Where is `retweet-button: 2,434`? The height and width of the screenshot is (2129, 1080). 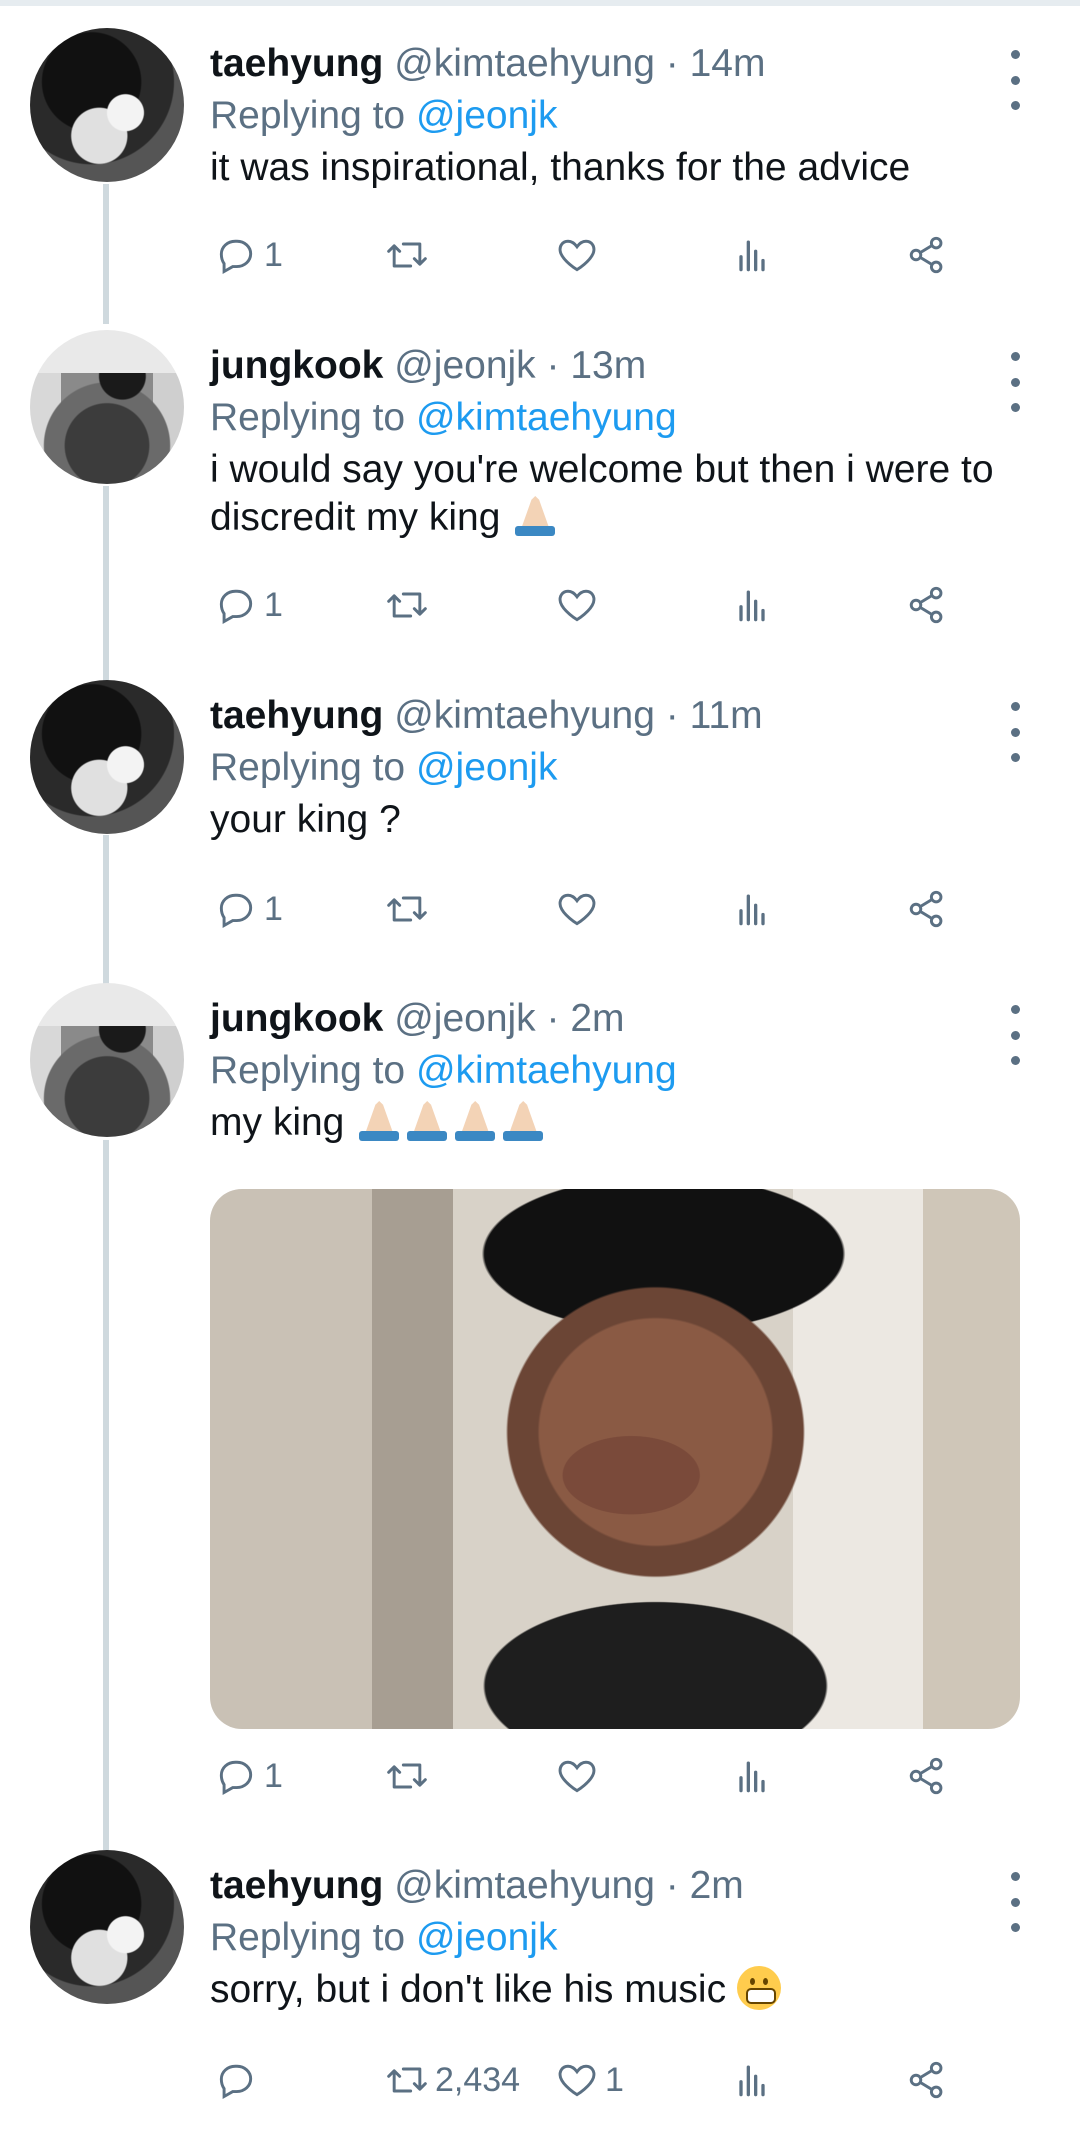
retweet-button: 2,434 is located at coordinates (452, 2080).